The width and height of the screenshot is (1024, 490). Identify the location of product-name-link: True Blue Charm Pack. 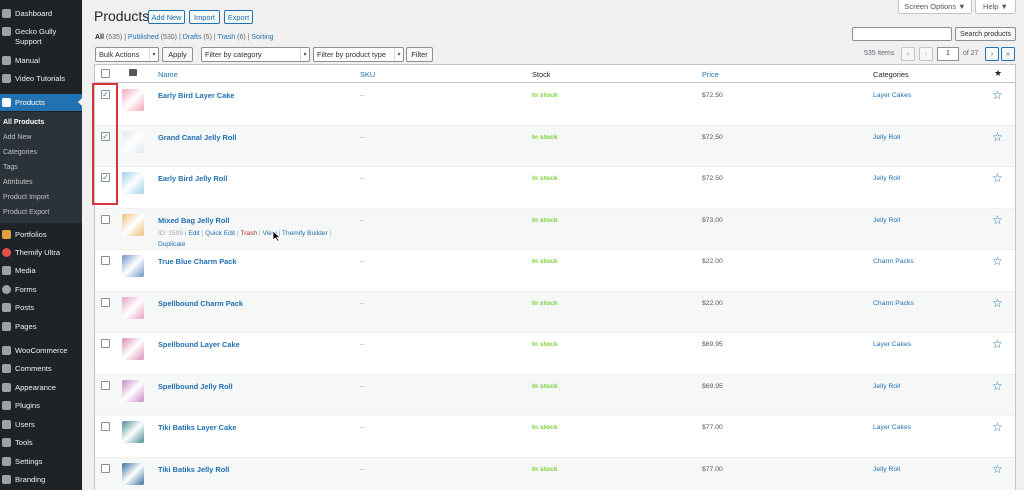
(197, 261).